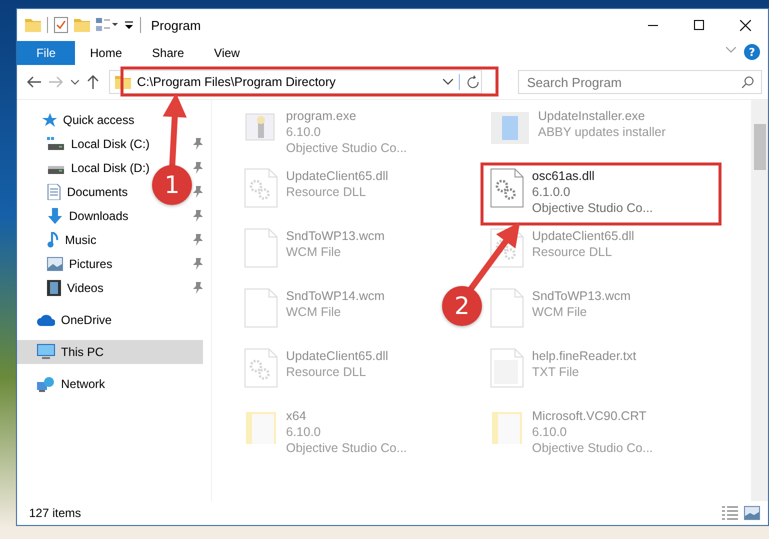 The width and height of the screenshot is (769, 539). Describe the element at coordinates (61, 25) in the screenshot. I see `properties-check-icon` at that location.